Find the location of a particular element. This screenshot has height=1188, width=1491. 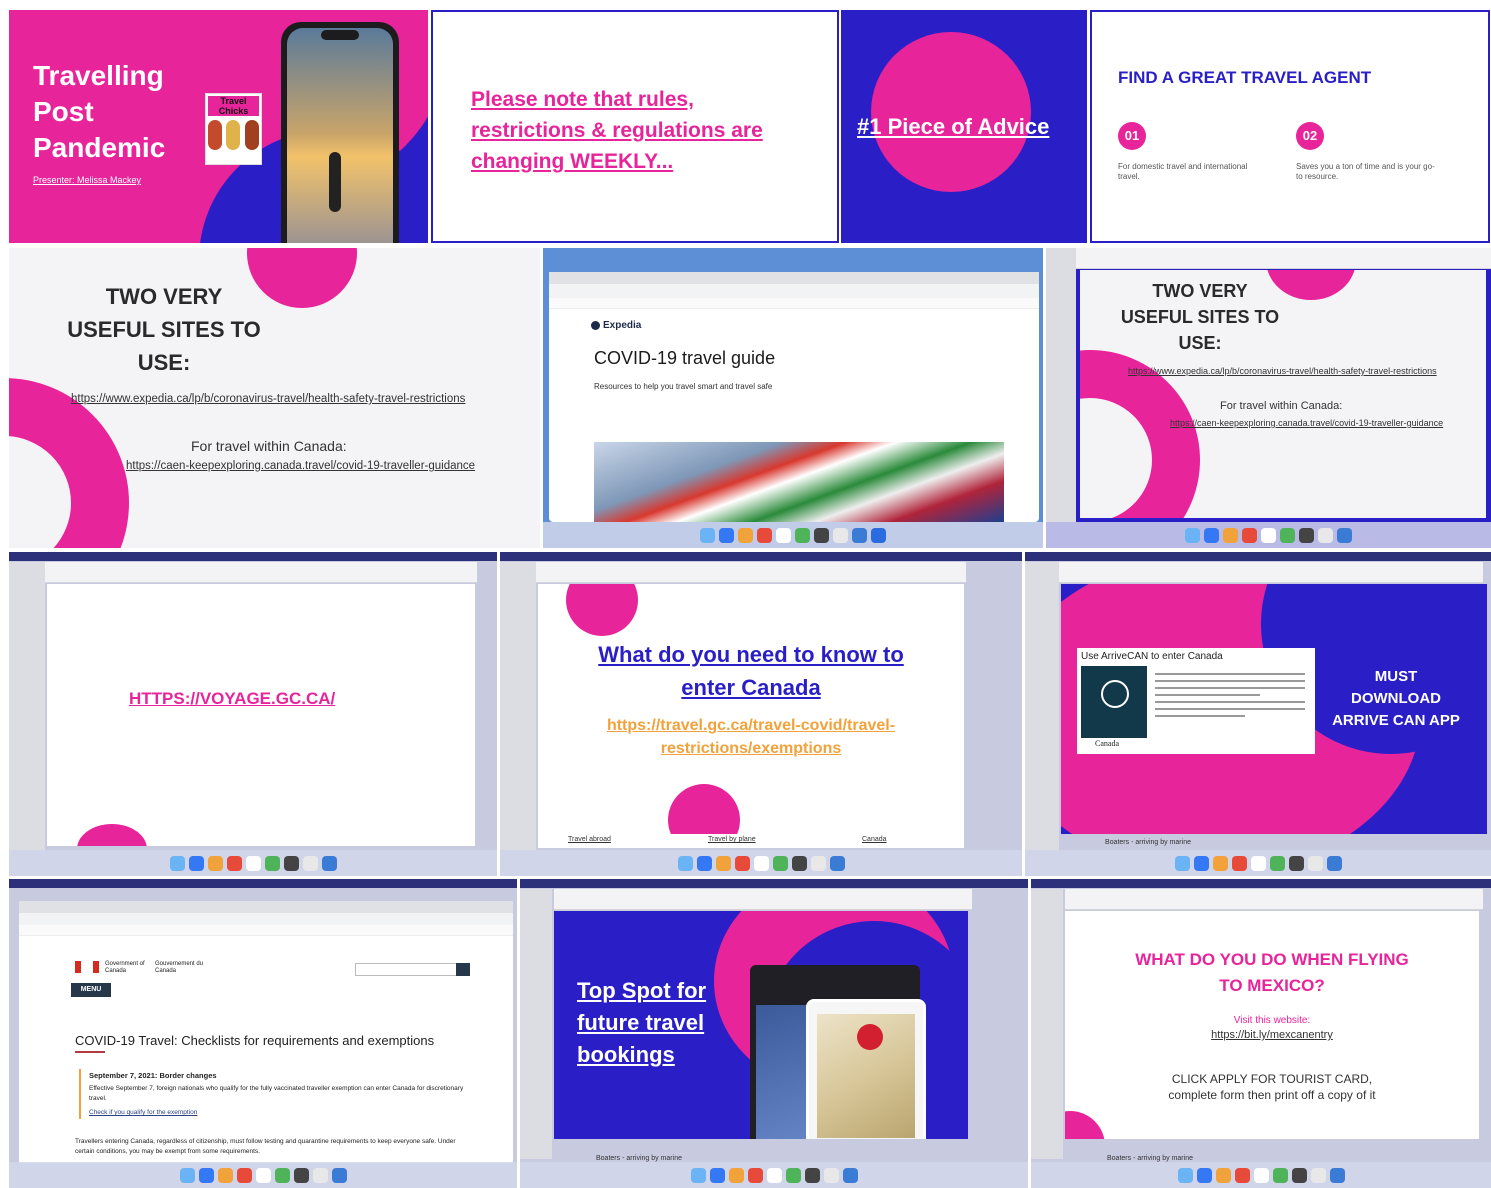

must-download-text: MUST DOWNLOAD ARRIVE CAN APP is located at coordinates (1396, 698).